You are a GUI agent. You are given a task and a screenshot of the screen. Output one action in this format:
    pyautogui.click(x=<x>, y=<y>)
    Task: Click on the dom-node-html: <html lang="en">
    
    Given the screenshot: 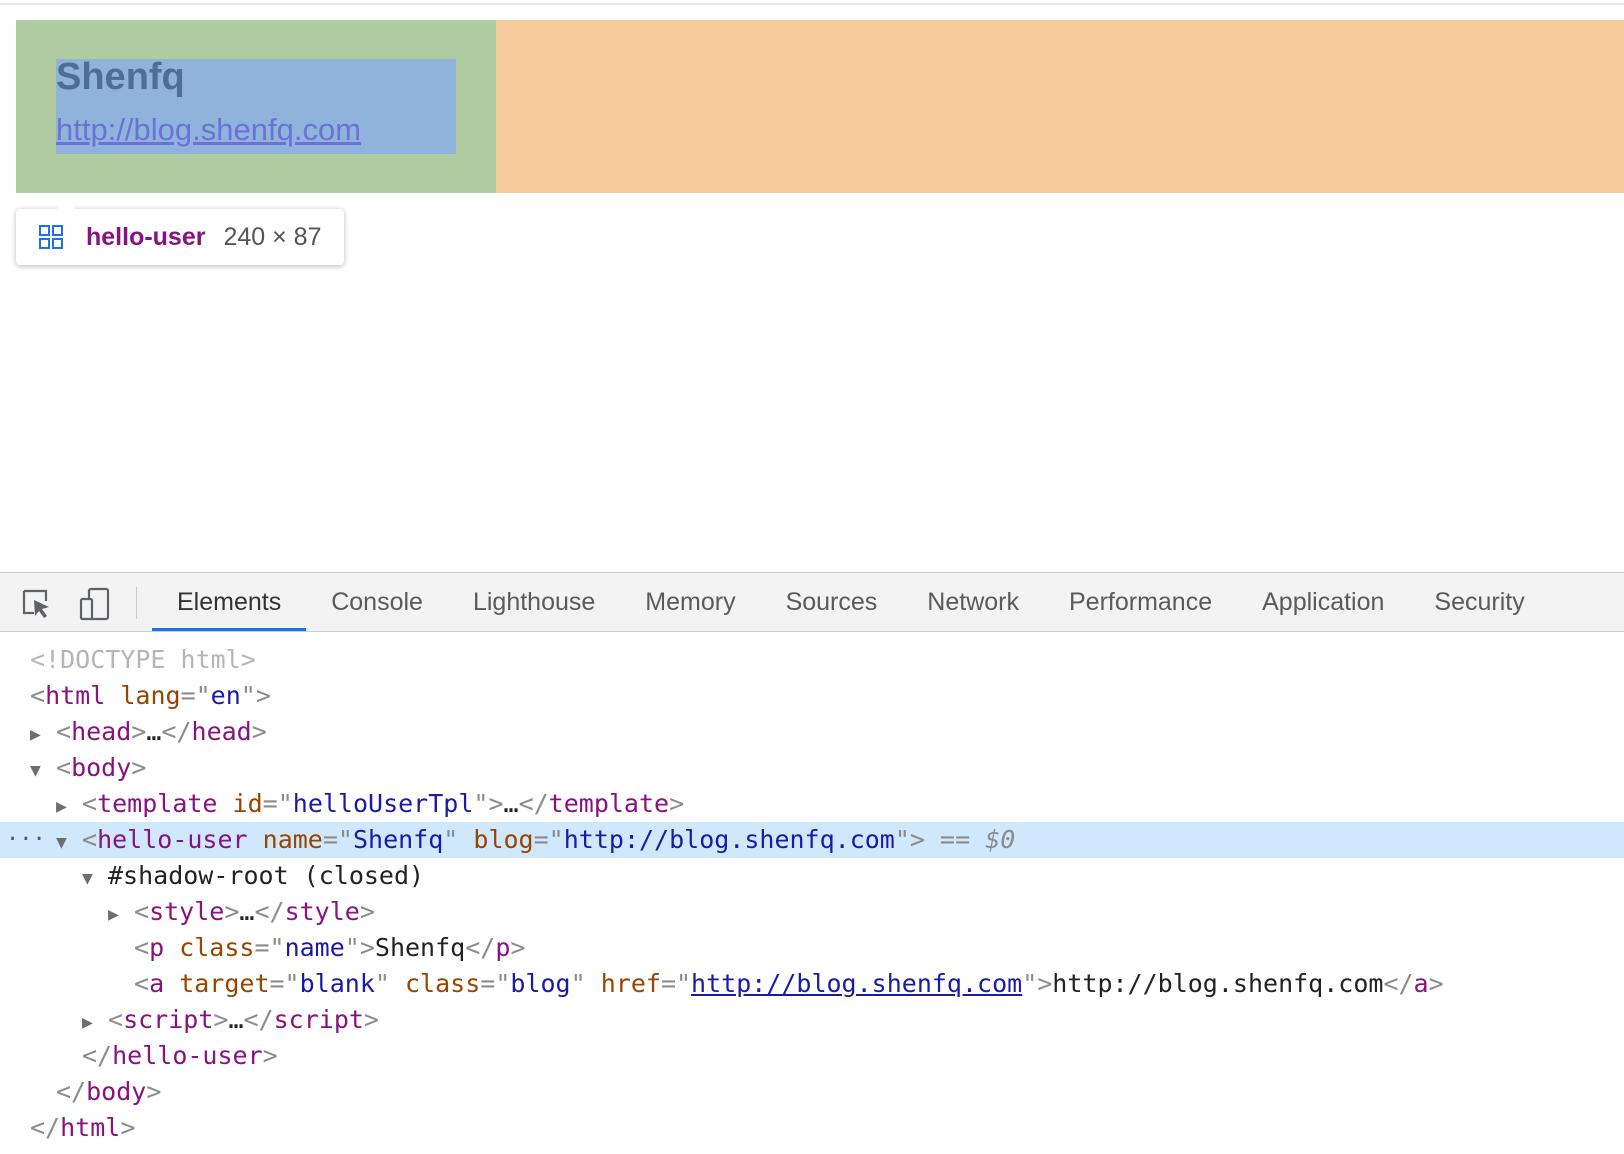 What is the action you would take?
    pyautogui.click(x=812, y=696)
    